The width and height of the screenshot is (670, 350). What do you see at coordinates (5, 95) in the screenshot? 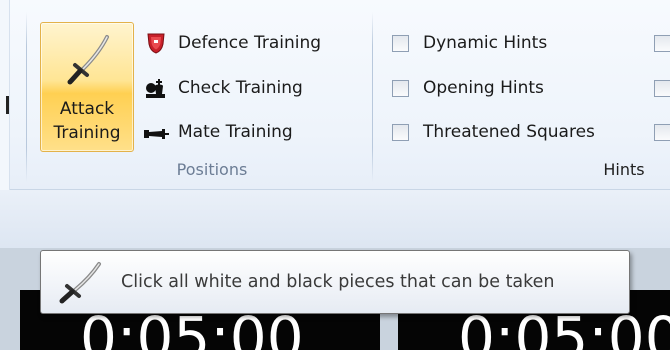
I see `ribbon-left-edge` at bounding box center [5, 95].